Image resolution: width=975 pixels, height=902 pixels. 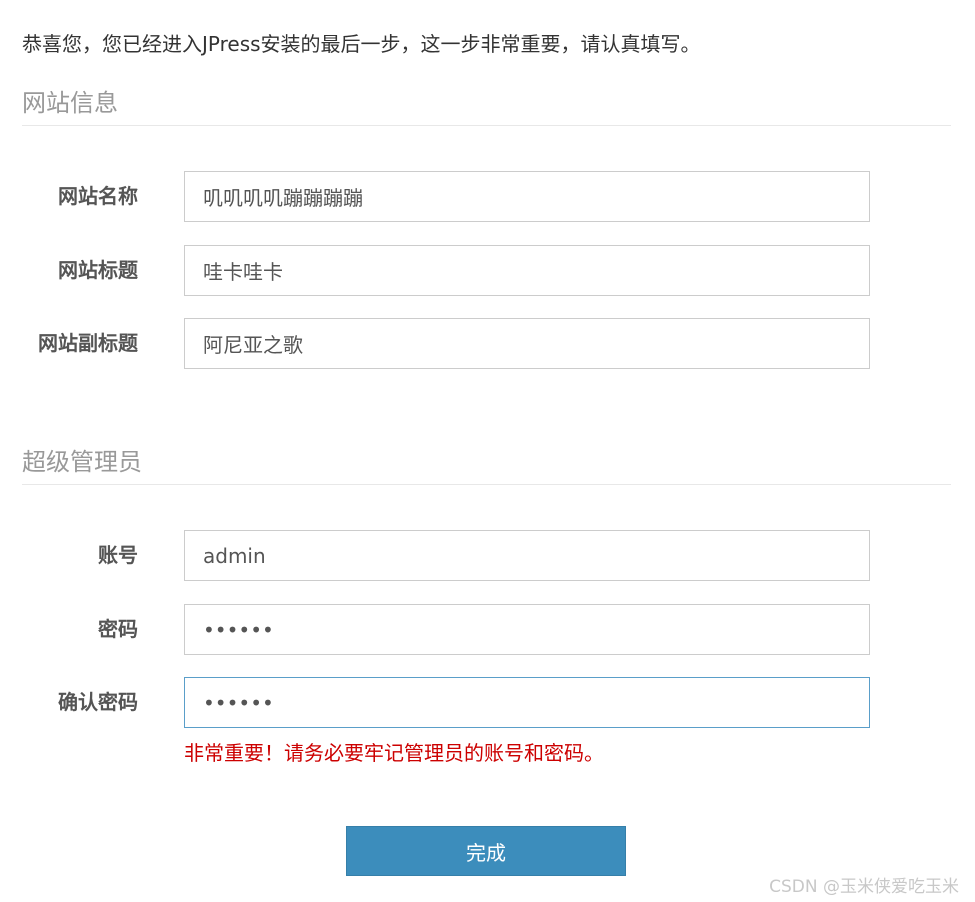 I want to click on confirm-password-input, so click(x=527, y=702).